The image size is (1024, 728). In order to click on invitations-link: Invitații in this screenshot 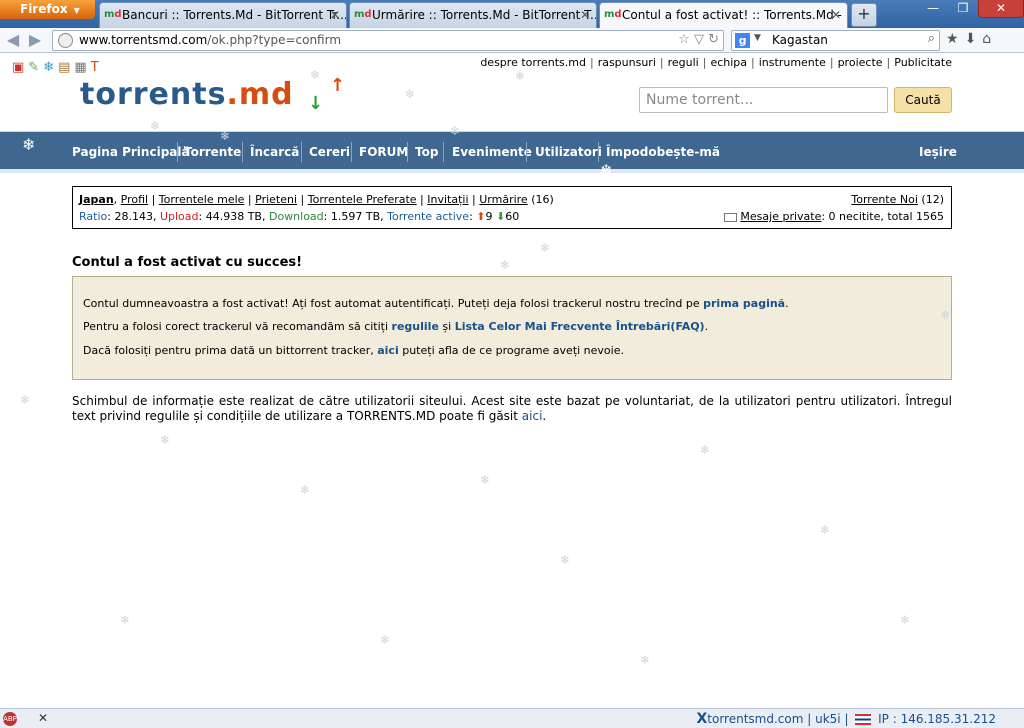, I will do `click(447, 199)`.